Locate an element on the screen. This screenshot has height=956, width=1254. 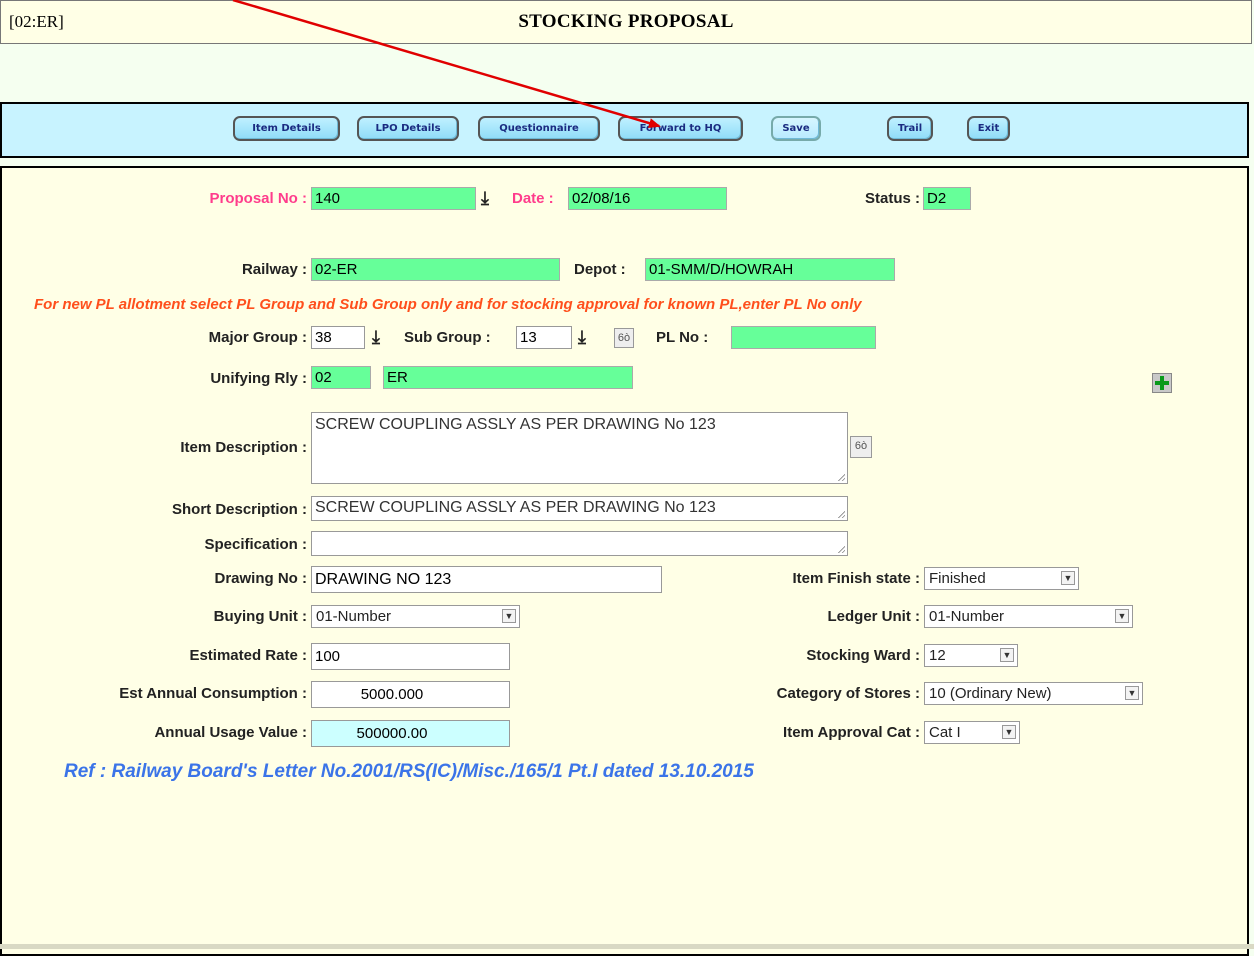
stocking-ward-select: 12 ▼ is located at coordinates (971, 655).